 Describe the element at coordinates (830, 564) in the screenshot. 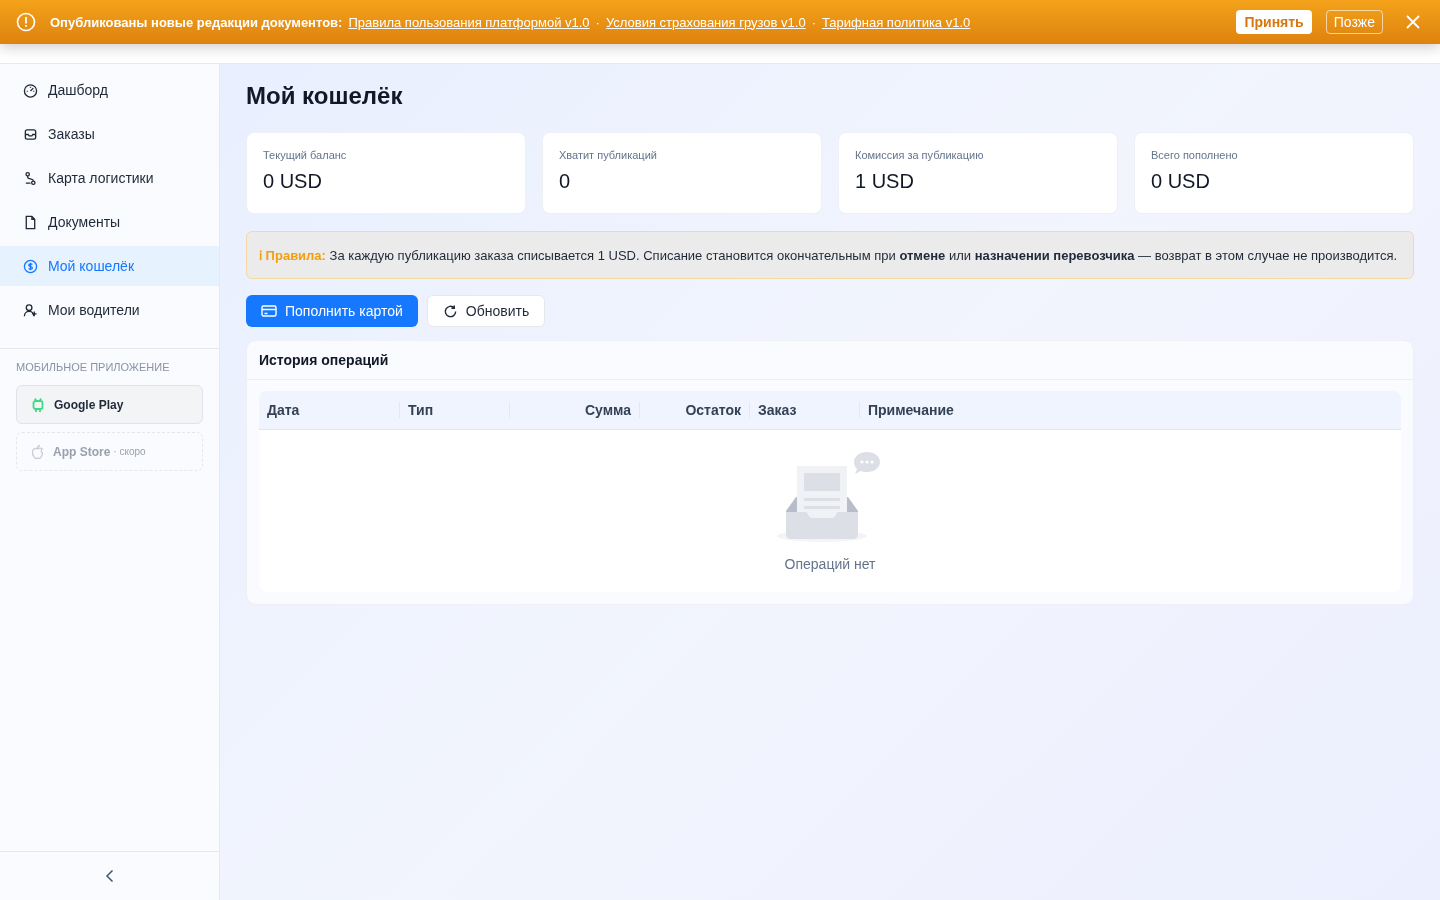

I see `empty-message: Операций нет` at that location.